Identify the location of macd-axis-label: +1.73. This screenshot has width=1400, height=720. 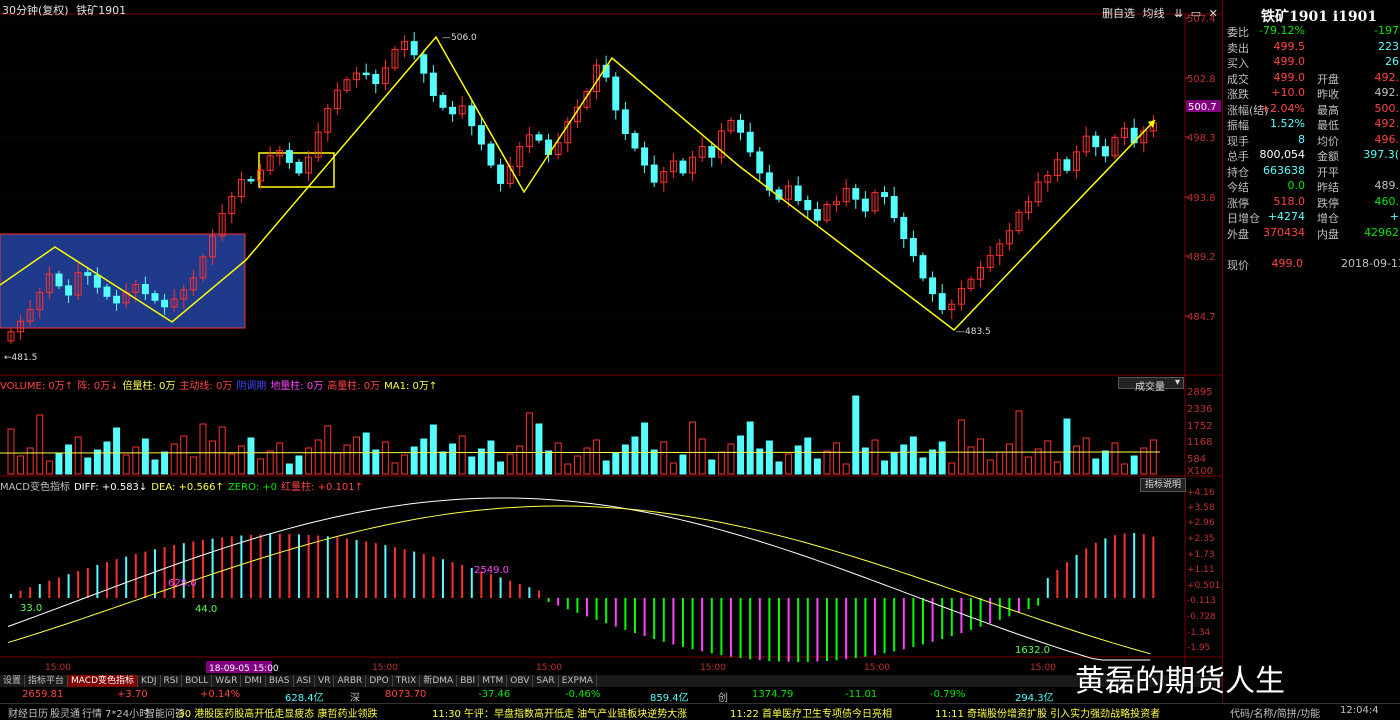
(1201, 555).